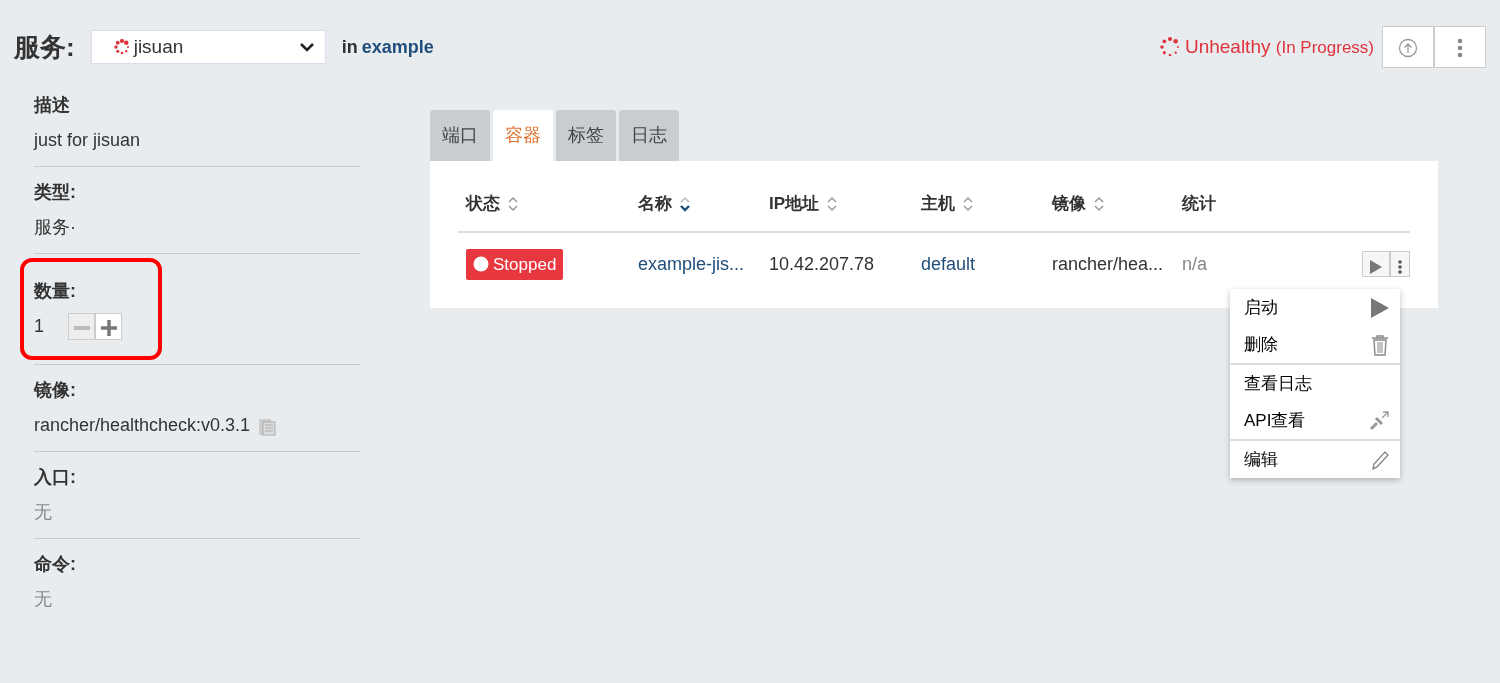  Describe the element at coordinates (481, 264) in the screenshot. I see `dot-icon` at that location.